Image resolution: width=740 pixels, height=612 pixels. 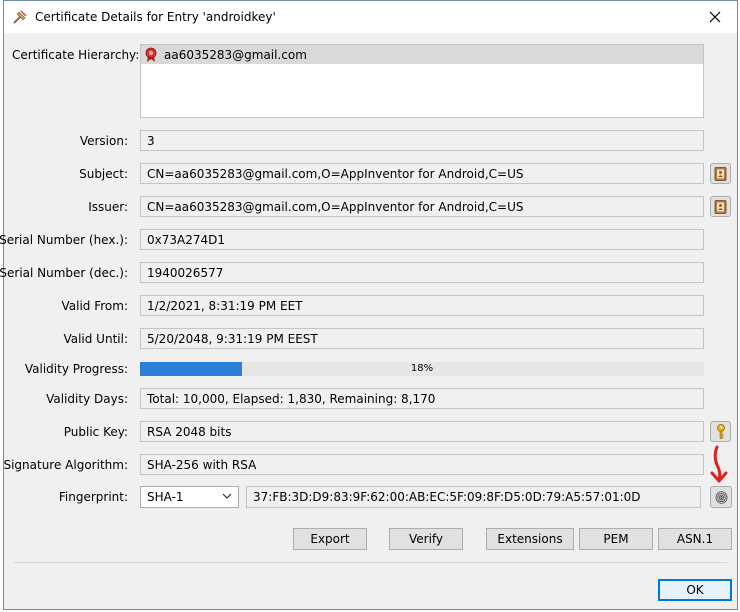 I want to click on serial-dec-label: Serial Number (dec.):, so click(x=64, y=273).